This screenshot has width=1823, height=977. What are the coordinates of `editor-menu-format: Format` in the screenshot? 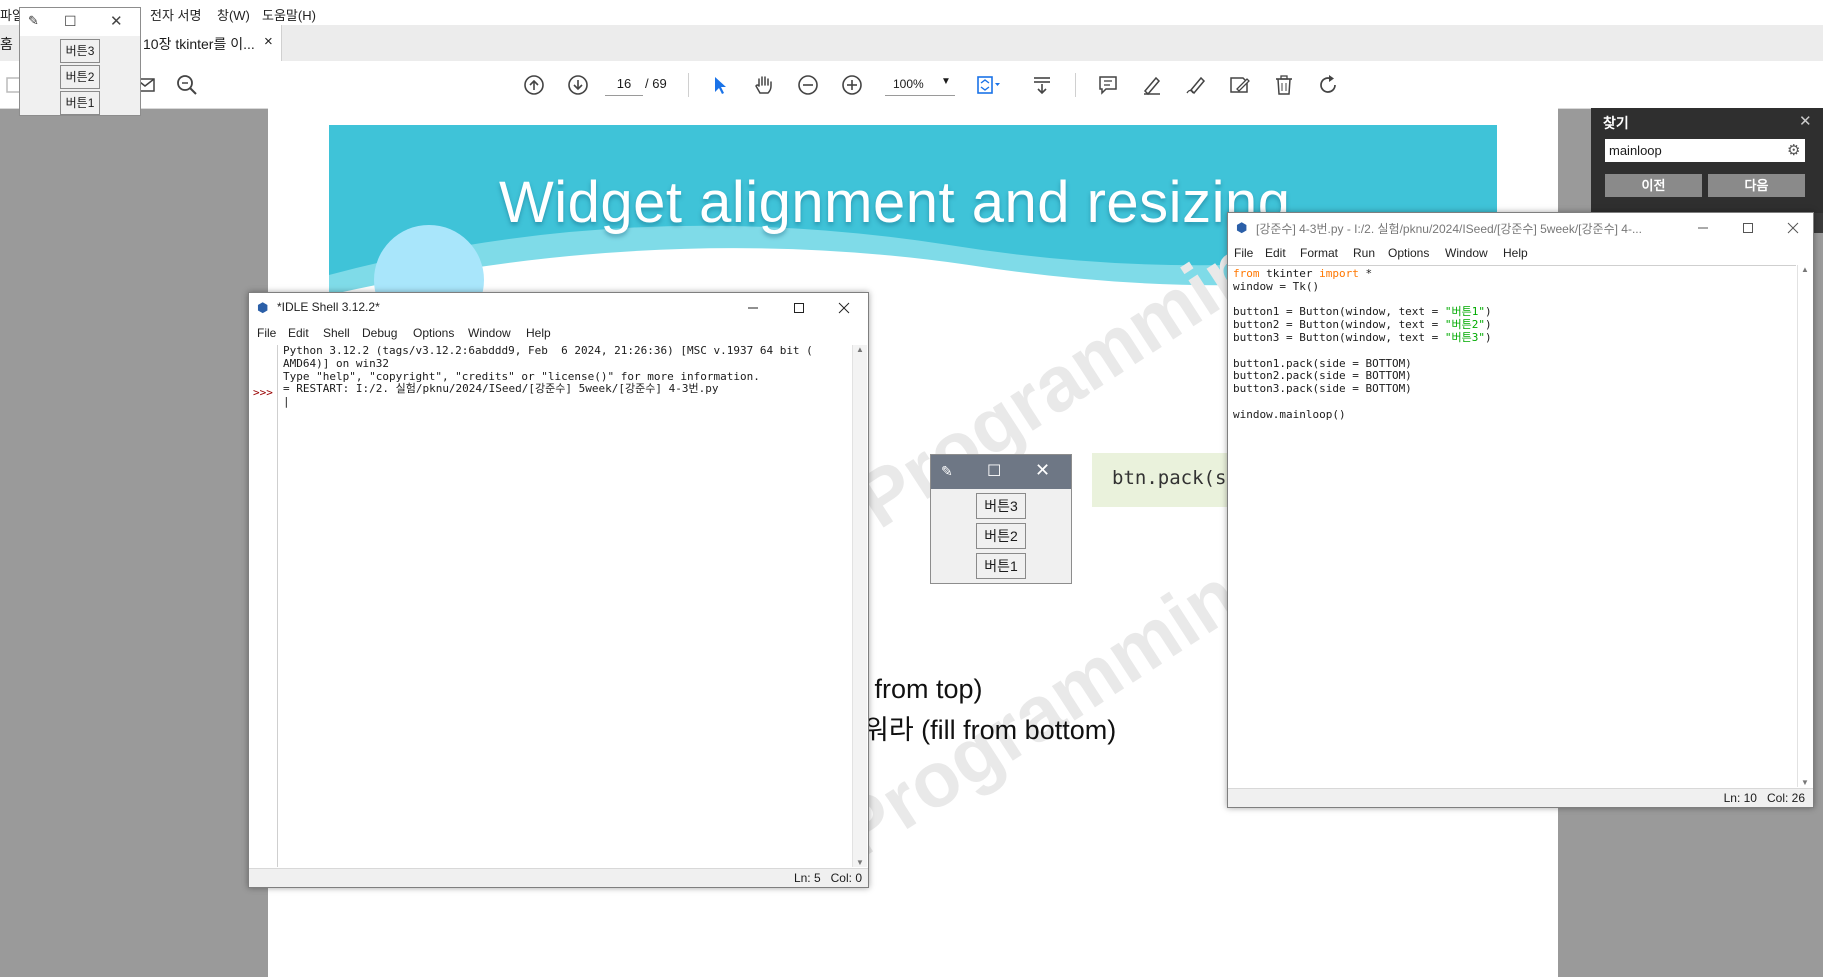 It's located at (1319, 253).